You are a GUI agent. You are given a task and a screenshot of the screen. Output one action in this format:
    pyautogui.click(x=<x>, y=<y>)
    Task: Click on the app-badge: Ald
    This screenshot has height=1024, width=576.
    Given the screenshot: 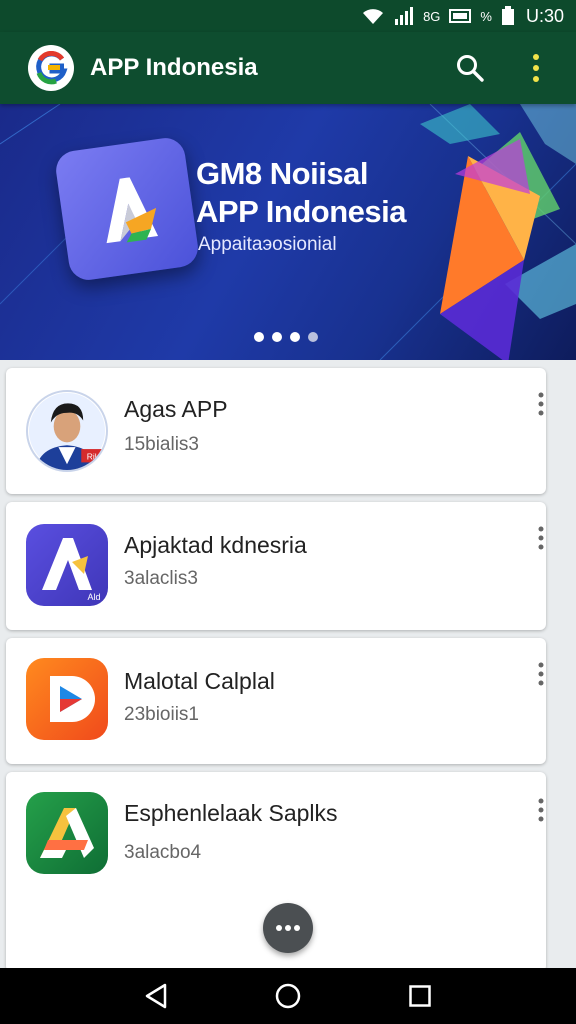 What is the action you would take?
    pyautogui.click(x=93, y=597)
    